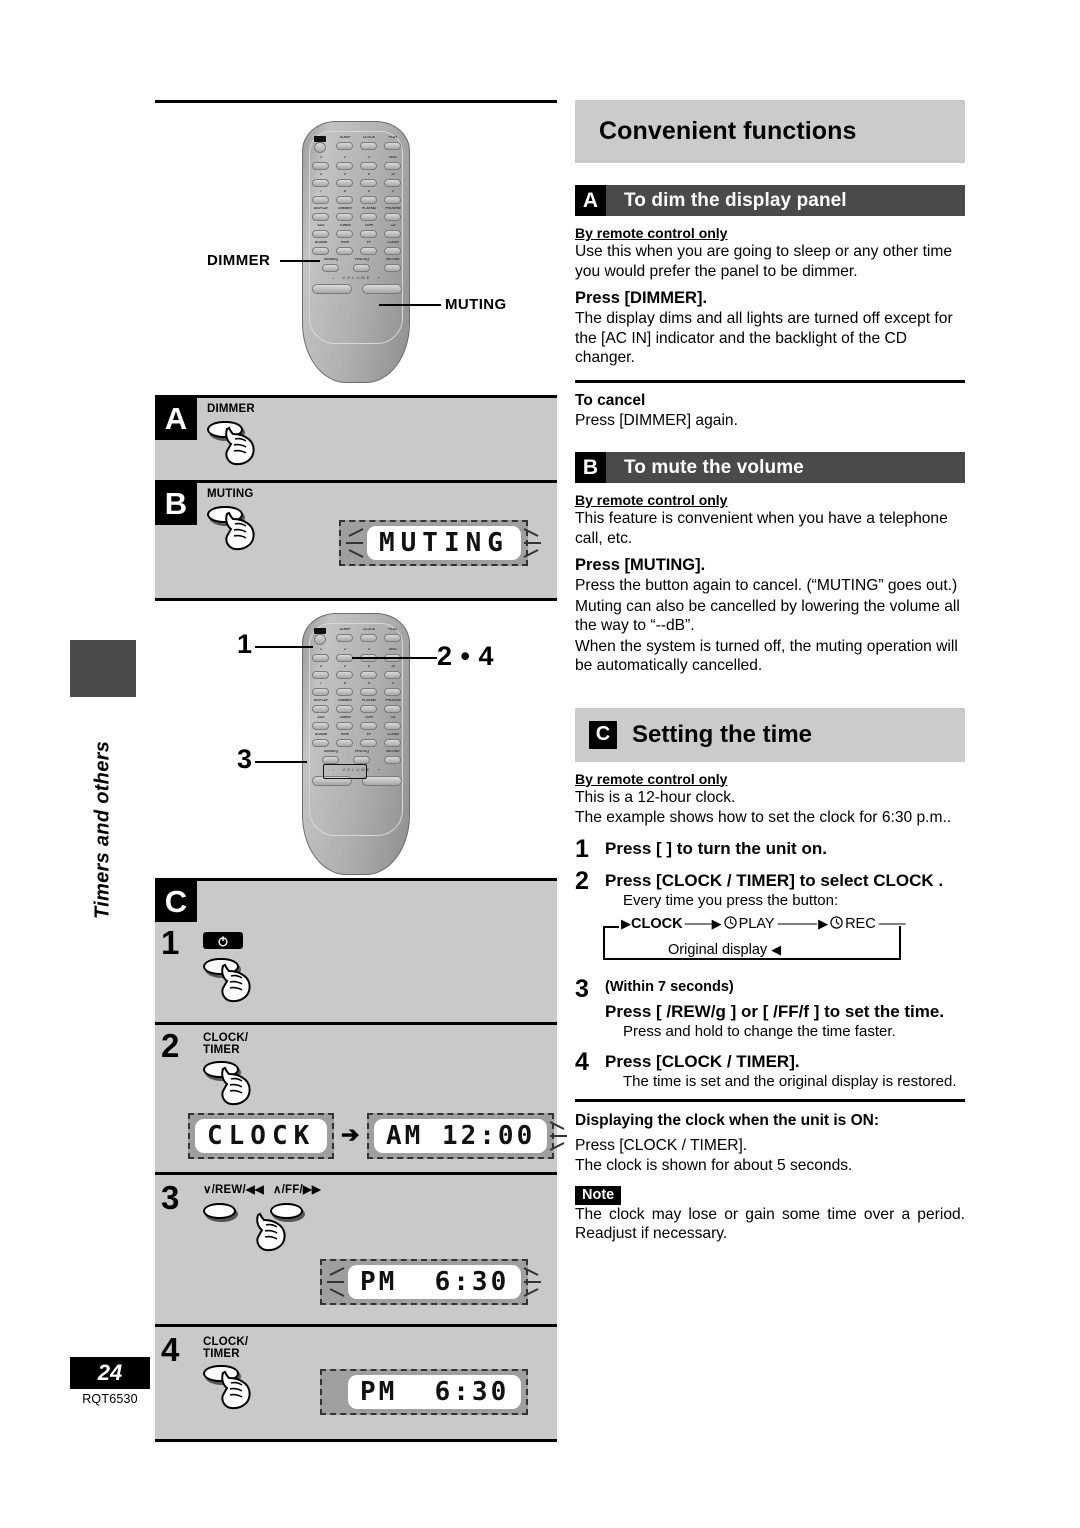 This screenshot has width=1080, height=1528. I want to click on press-clock-timer-button-confirm, so click(235, 1386).